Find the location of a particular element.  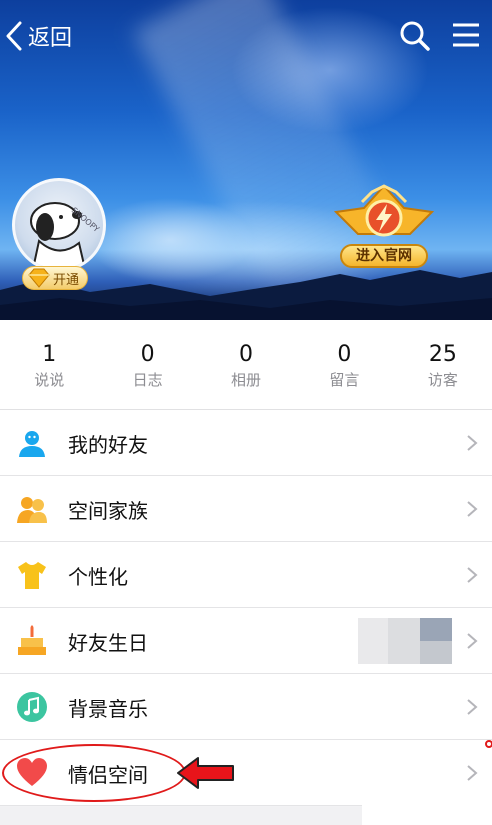

back-button: 返回 is located at coordinates (38, 36).